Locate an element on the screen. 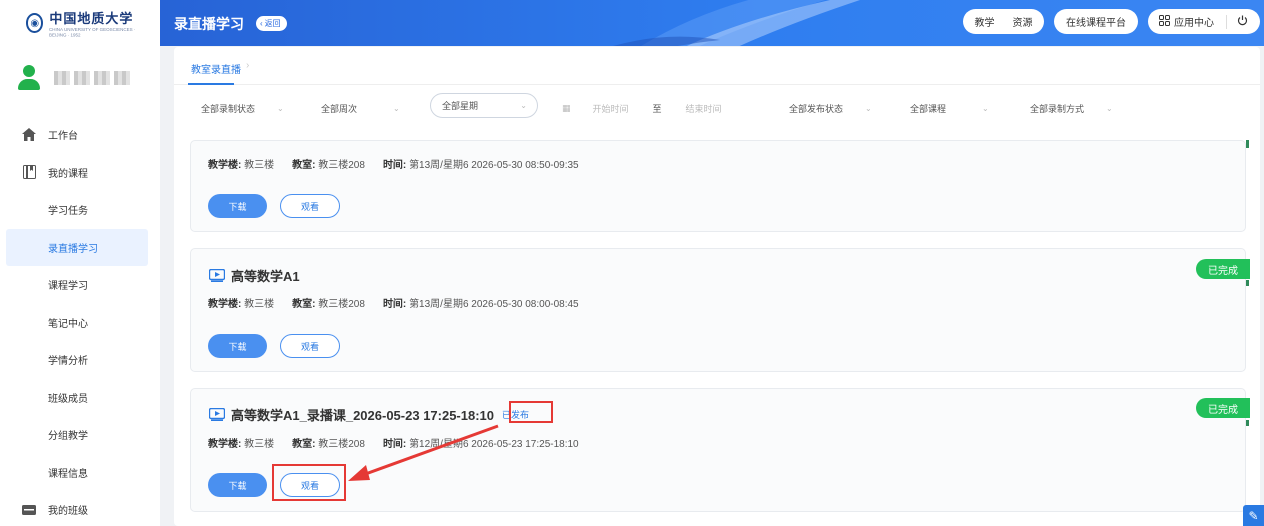  card-title: 高等数学A1 is located at coordinates (254, 275).